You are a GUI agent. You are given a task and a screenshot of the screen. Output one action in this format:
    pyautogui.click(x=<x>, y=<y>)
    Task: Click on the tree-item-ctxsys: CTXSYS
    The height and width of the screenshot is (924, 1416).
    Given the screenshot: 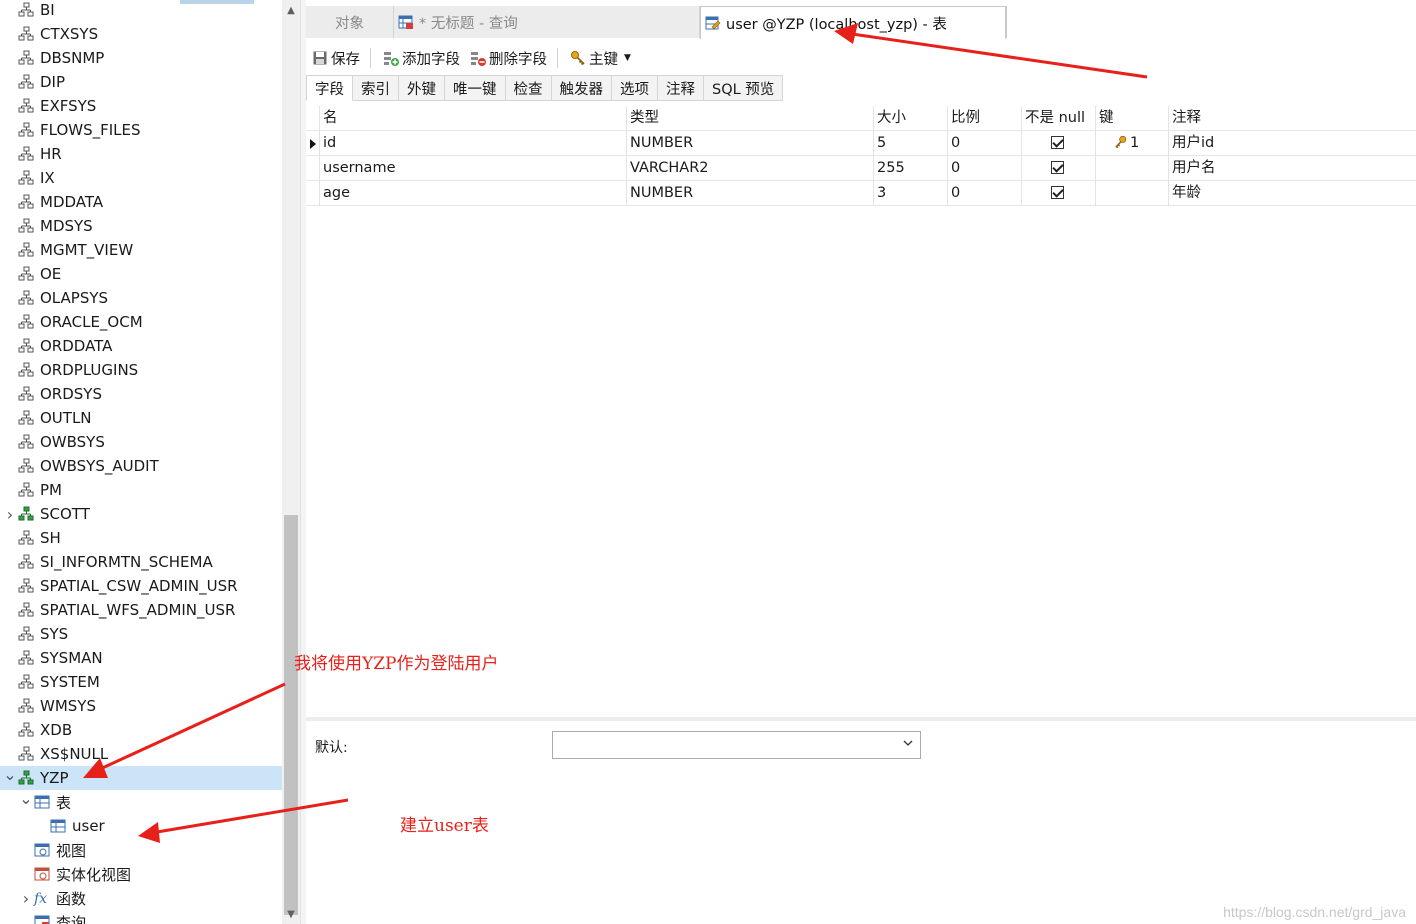 What is the action you would take?
    pyautogui.click(x=141, y=34)
    